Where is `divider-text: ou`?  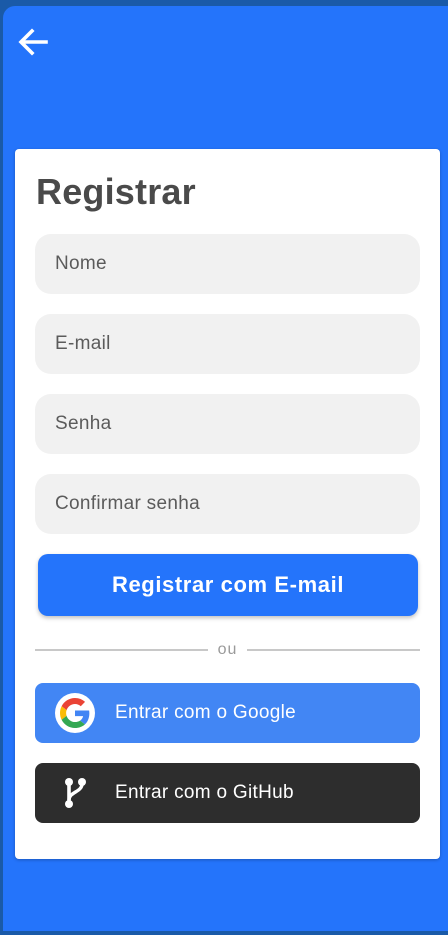 divider-text: ou is located at coordinates (227, 649).